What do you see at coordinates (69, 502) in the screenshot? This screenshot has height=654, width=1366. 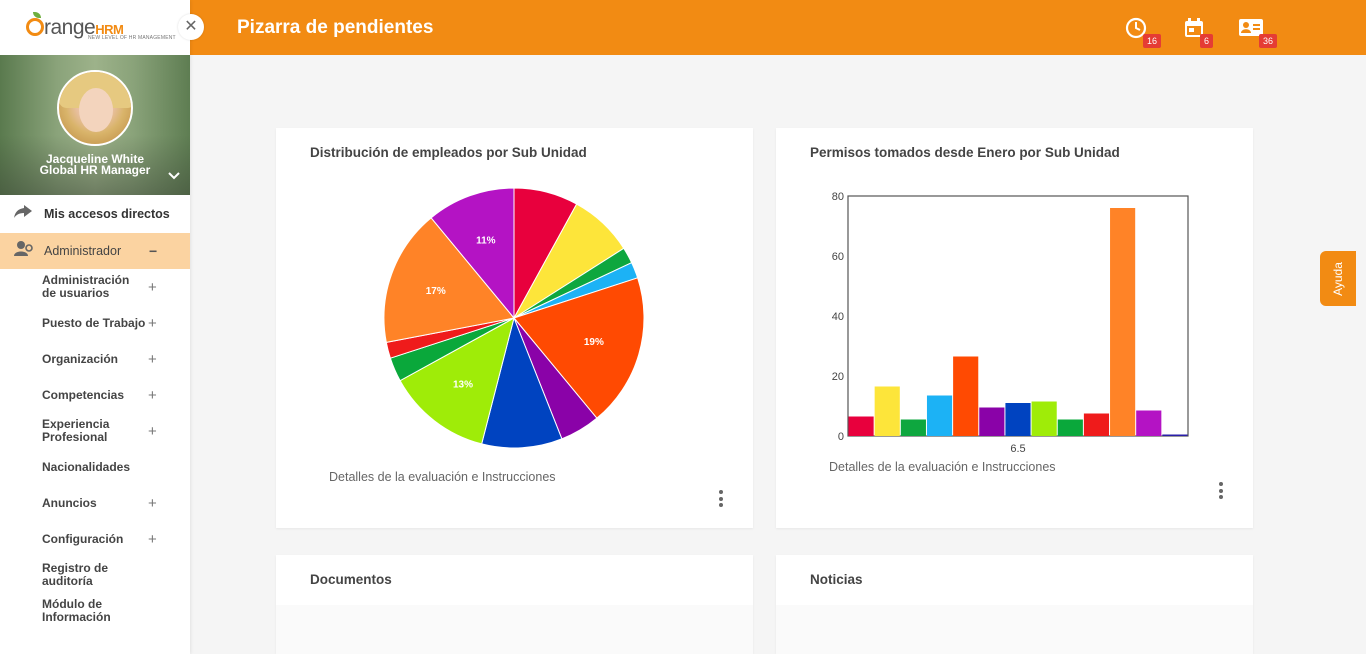 I see `sidebar-item-label: Anuncios` at bounding box center [69, 502].